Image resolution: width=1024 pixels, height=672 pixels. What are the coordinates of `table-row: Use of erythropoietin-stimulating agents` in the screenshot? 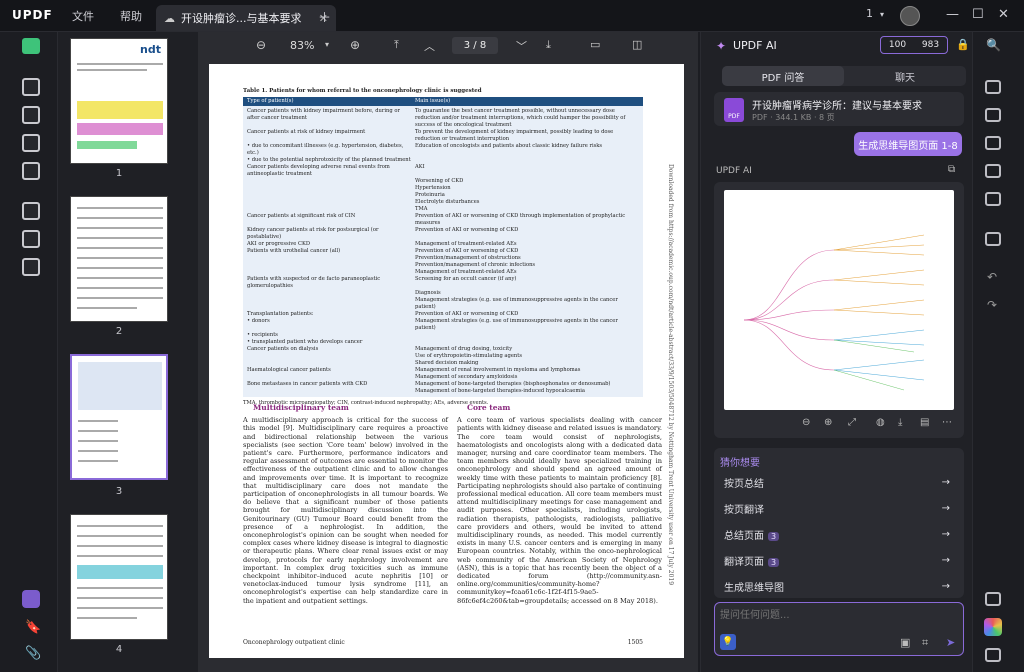 It's located at (443, 356).